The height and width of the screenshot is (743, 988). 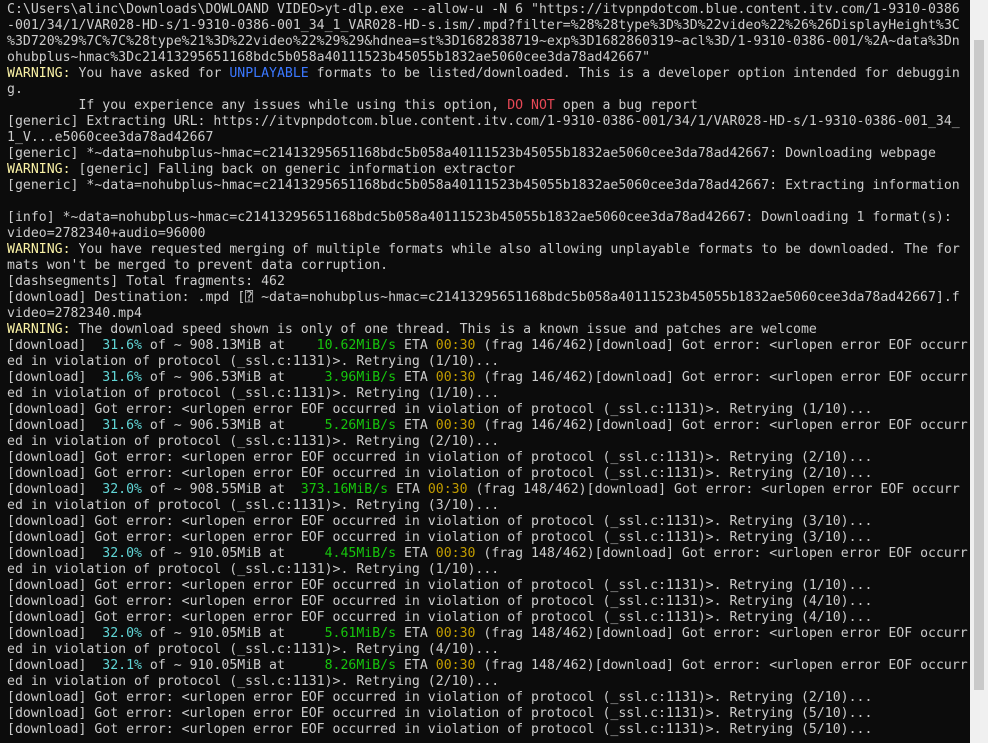 I want to click on download-speed: 8.26MiB/s, so click(x=360, y=665).